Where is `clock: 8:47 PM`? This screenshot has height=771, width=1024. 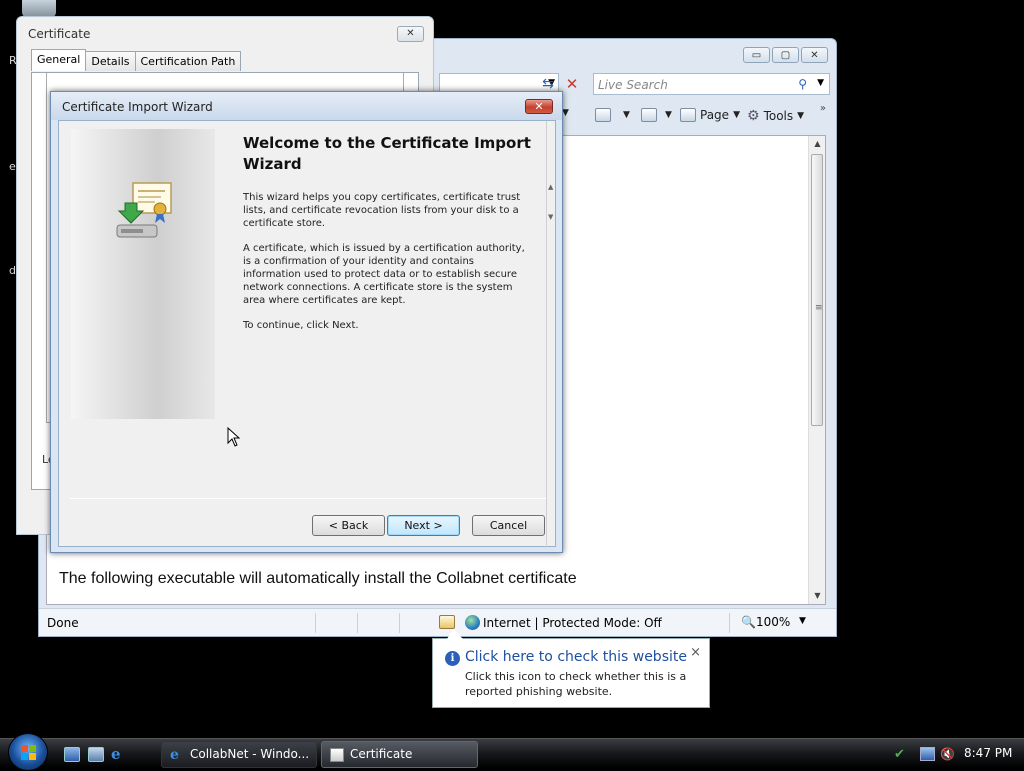 clock: 8:47 PM is located at coordinates (988, 753).